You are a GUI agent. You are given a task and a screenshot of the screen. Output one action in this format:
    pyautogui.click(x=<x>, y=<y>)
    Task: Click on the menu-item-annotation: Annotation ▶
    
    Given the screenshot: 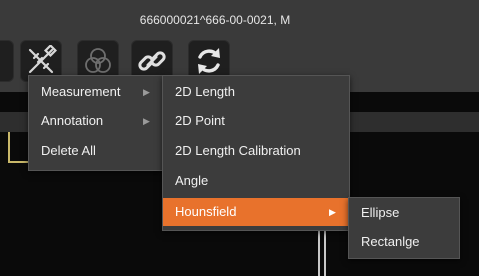 What is the action you would take?
    pyautogui.click(x=96, y=121)
    